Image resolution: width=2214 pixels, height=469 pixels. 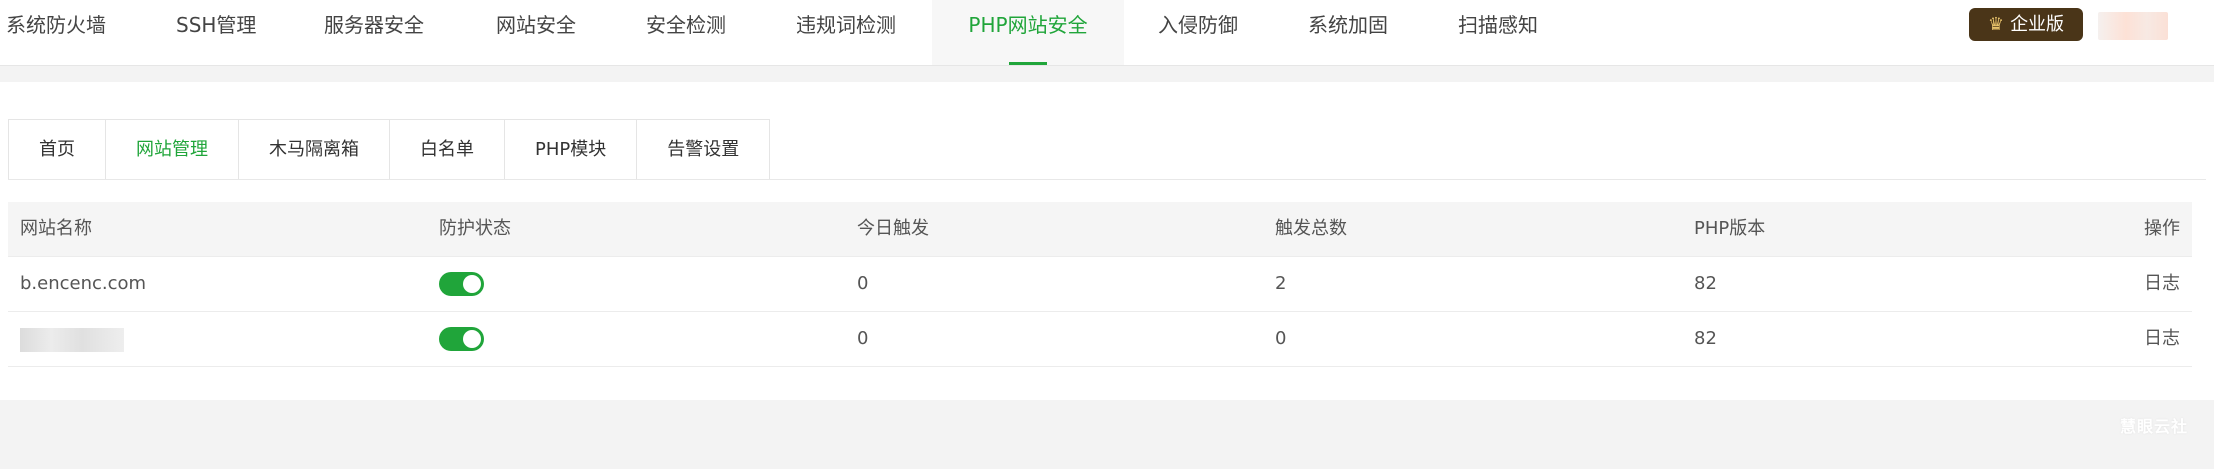 What do you see at coordinates (1996, 24) in the screenshot?
I see `crown-icon: ♛` at bounding box center [1996, 24].